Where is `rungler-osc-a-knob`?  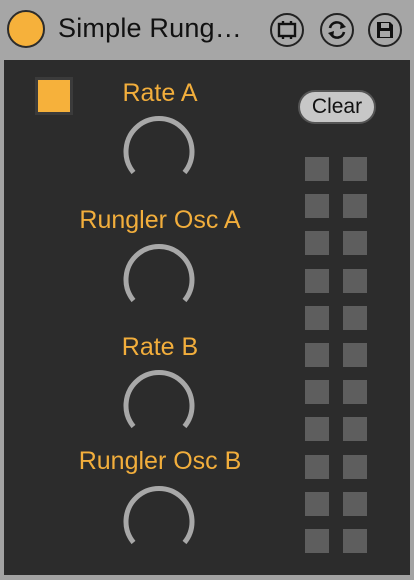
rungler-osc-a-knob is located at coordinates (159, 278).